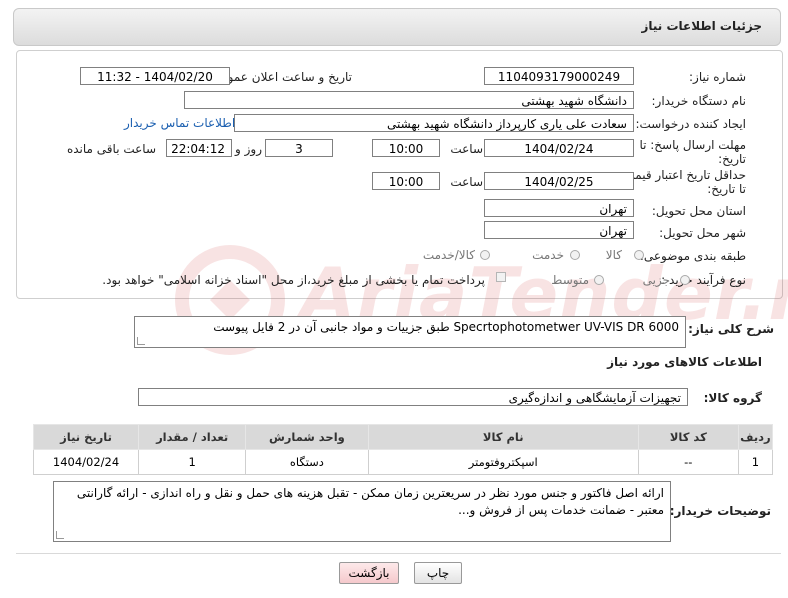 This screenshot has height=598, width=788. Describe the element at coordinates (503, 462) in the screenshot. I see `cell-item-name: اسپکتروفتومتر` at that location.